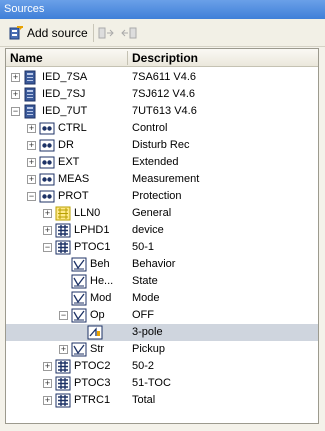  What do you see at coordinates (162, 33) in the screenshot?
I see `toolbar: Add source` at bounding box center [162, 33].